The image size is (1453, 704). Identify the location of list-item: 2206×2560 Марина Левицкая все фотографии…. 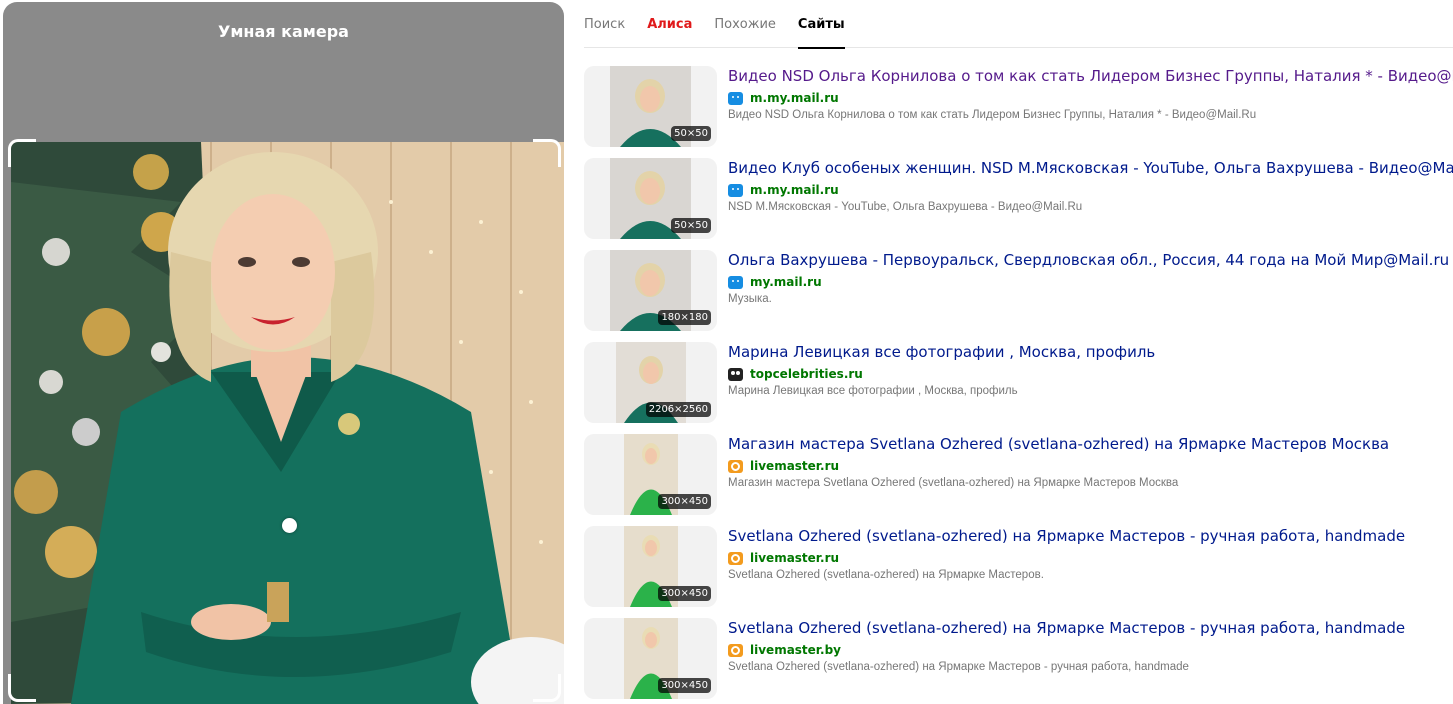
(1018, 388).